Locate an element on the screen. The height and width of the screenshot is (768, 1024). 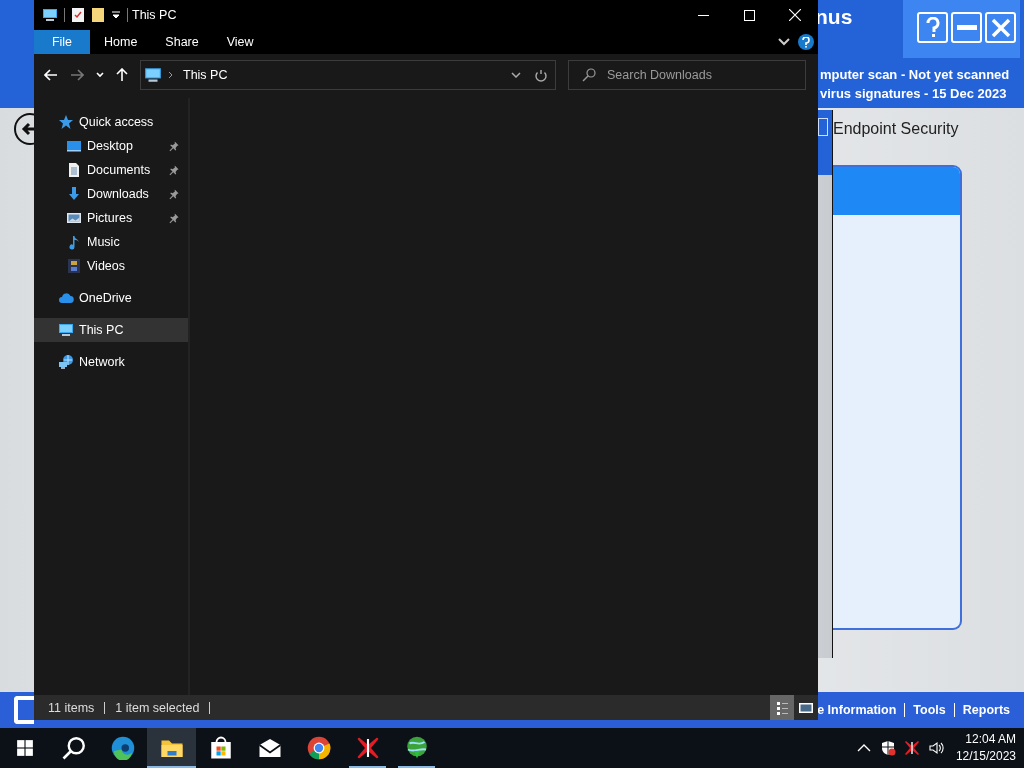
help-button is located at coordinates (932, 27).